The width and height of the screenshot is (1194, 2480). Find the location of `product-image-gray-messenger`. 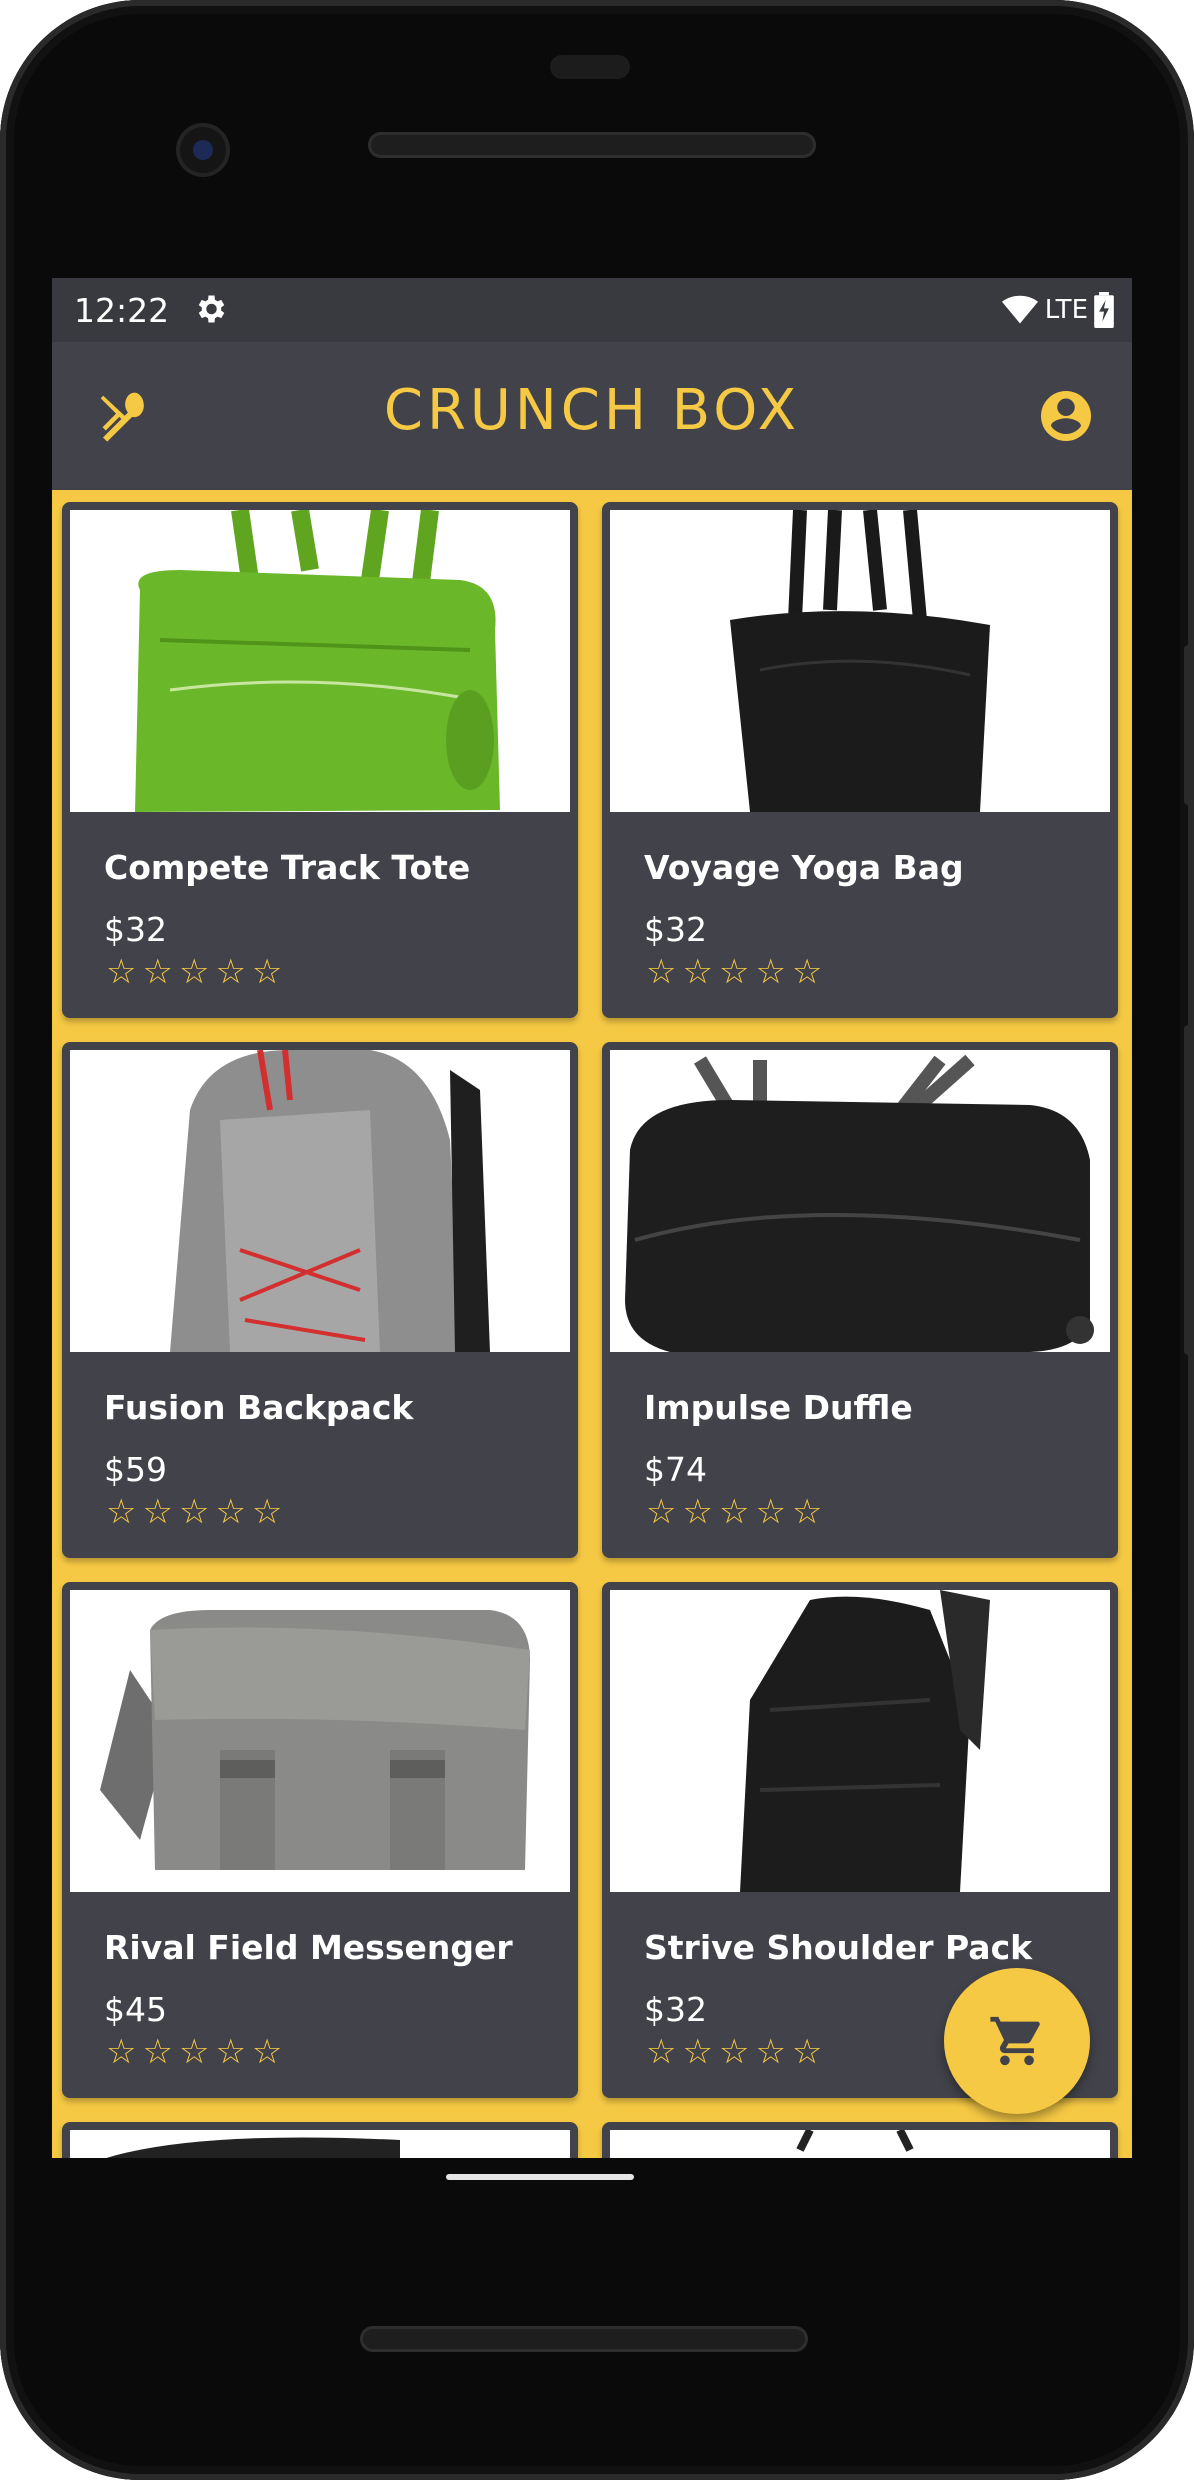

product-image-gray-messenger is located at coordinates (320, 1741).